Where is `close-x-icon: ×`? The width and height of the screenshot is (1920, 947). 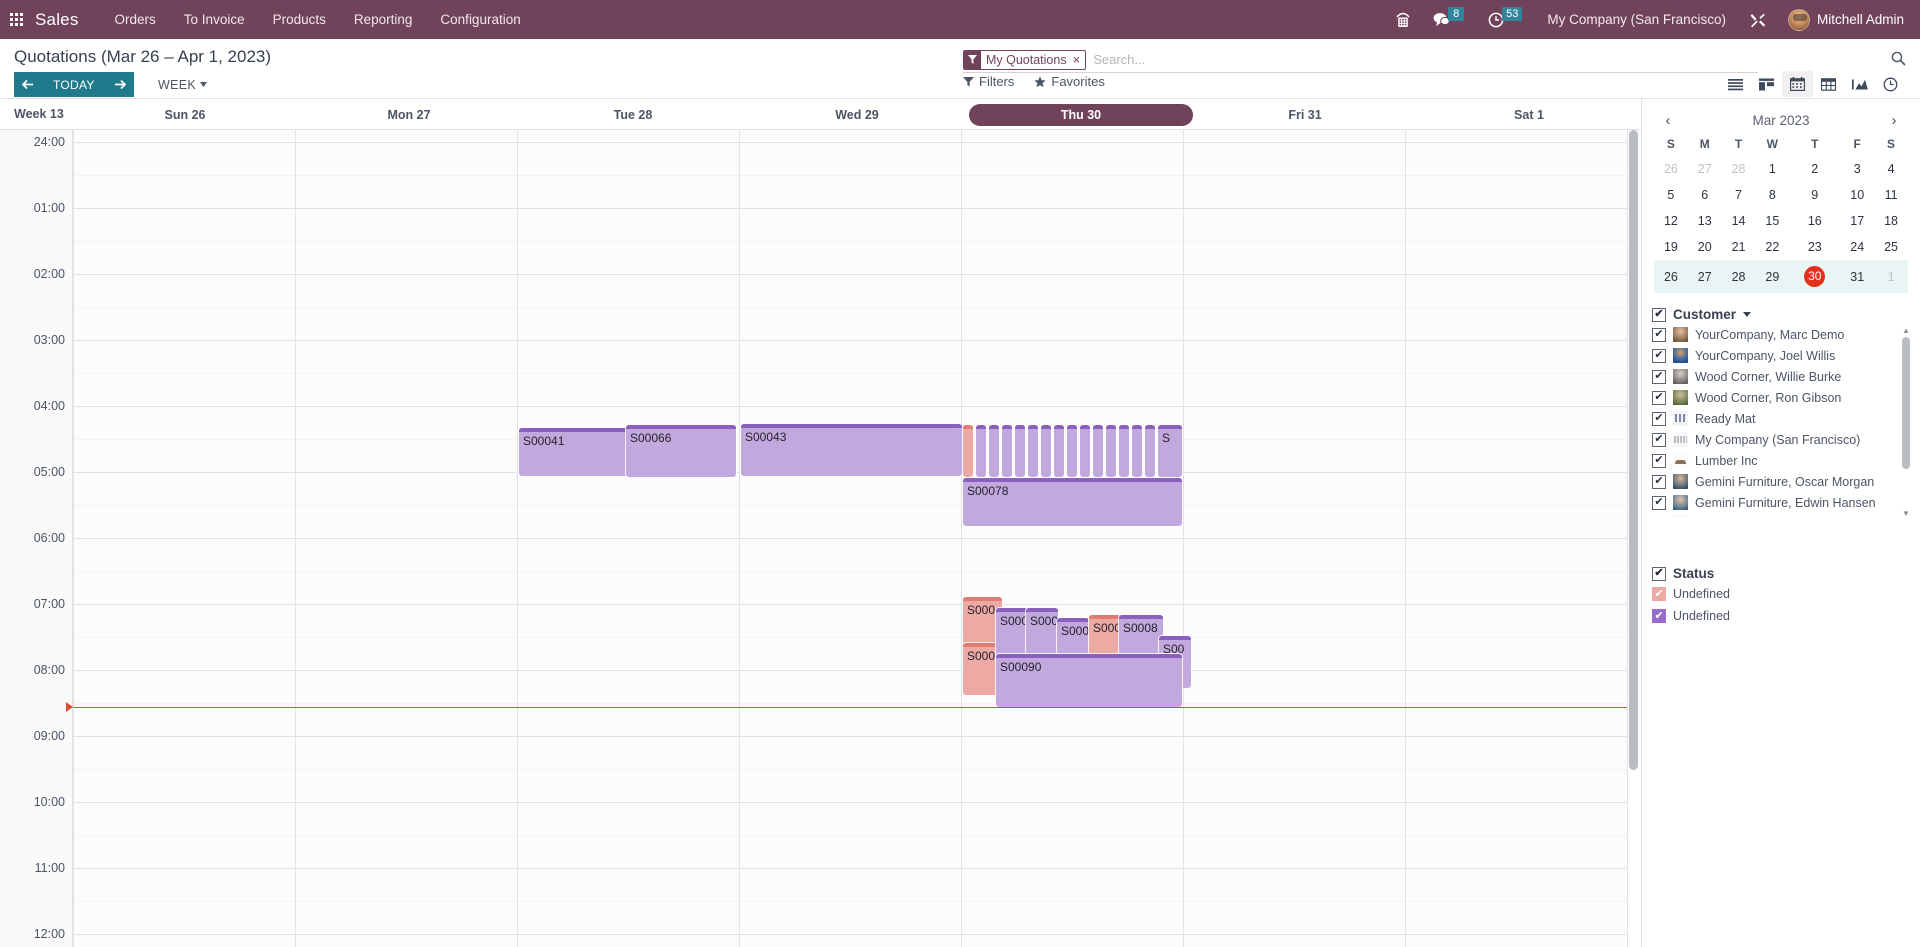 close-x-icon: × is located at coordinates (1079, 60).